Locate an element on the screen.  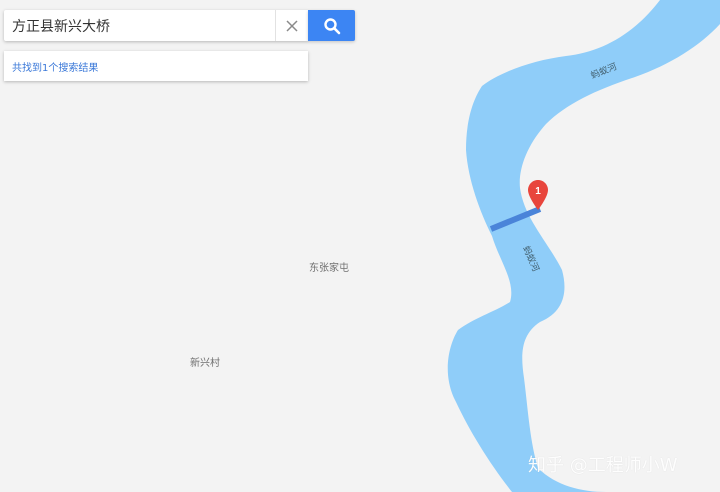
clear-button is located at coordinates (291, 25).